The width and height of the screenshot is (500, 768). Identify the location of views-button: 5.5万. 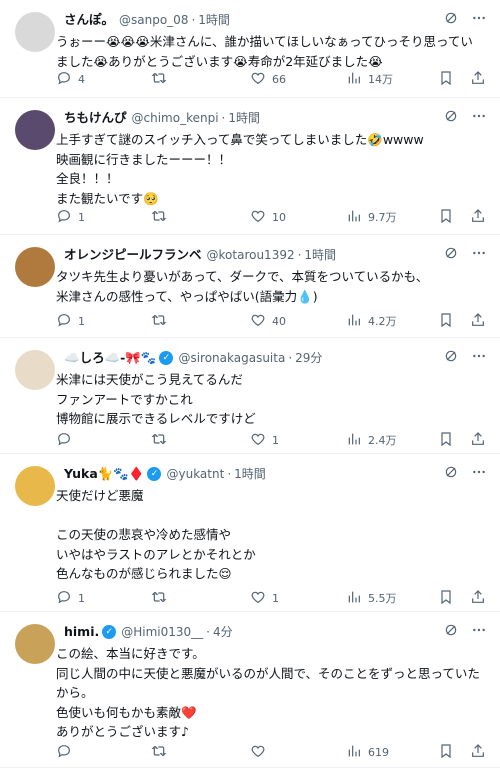
(371, 598).